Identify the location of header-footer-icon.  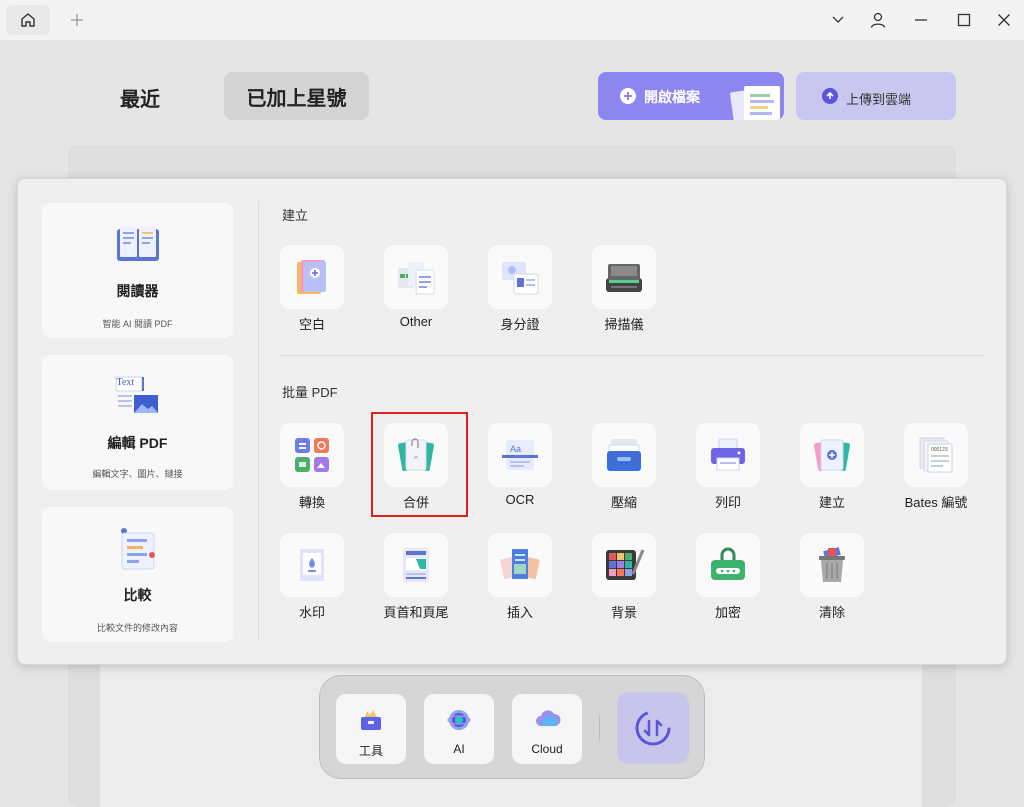
(416, 565).